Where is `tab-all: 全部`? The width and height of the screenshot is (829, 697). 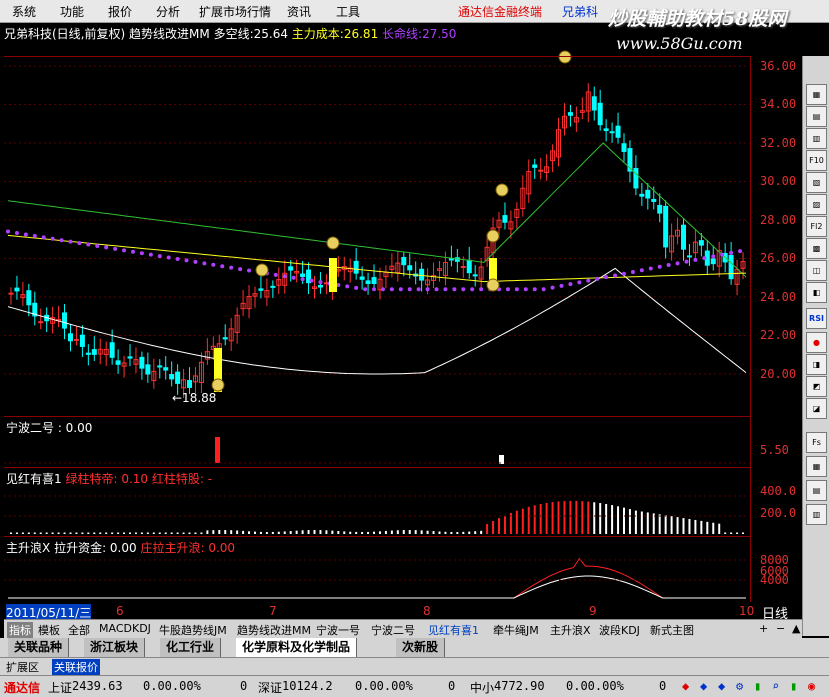 tab-all: 全部 is located at coordinates (79, 630).